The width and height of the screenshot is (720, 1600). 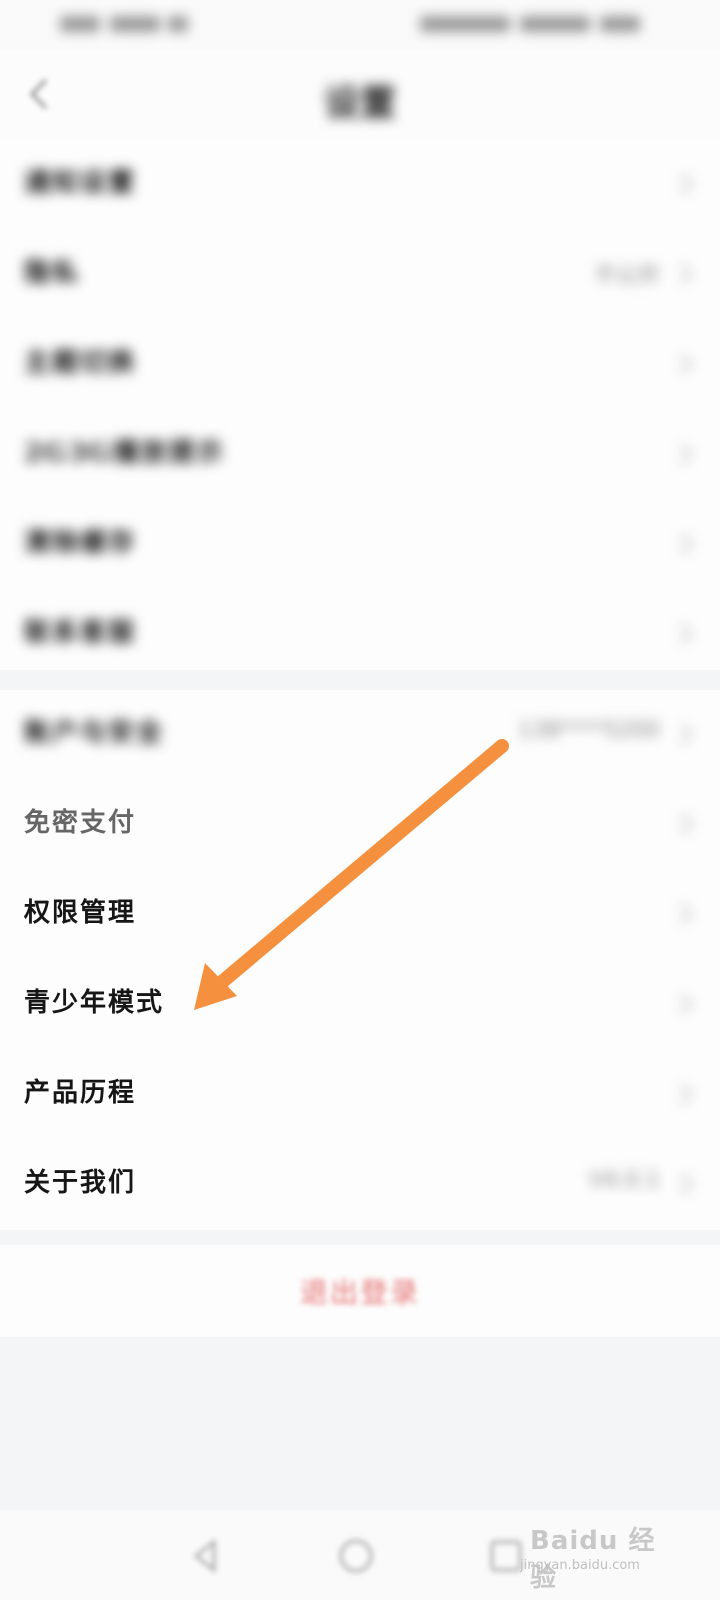 I want to click on settings-row-label: 关于我们, so click(x=80, y=1183).